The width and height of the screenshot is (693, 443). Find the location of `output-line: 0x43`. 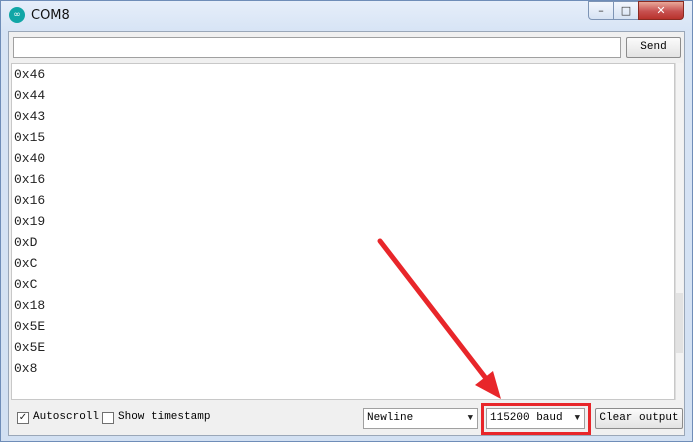

output-line: 0x43 is located at coordinates (30, 116).